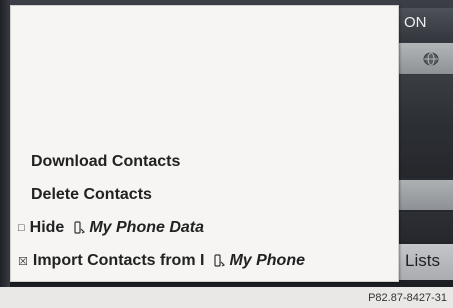 The image size is (453, 308). I want to click on menu-item-source: My Phone Data, so click(147, 227).